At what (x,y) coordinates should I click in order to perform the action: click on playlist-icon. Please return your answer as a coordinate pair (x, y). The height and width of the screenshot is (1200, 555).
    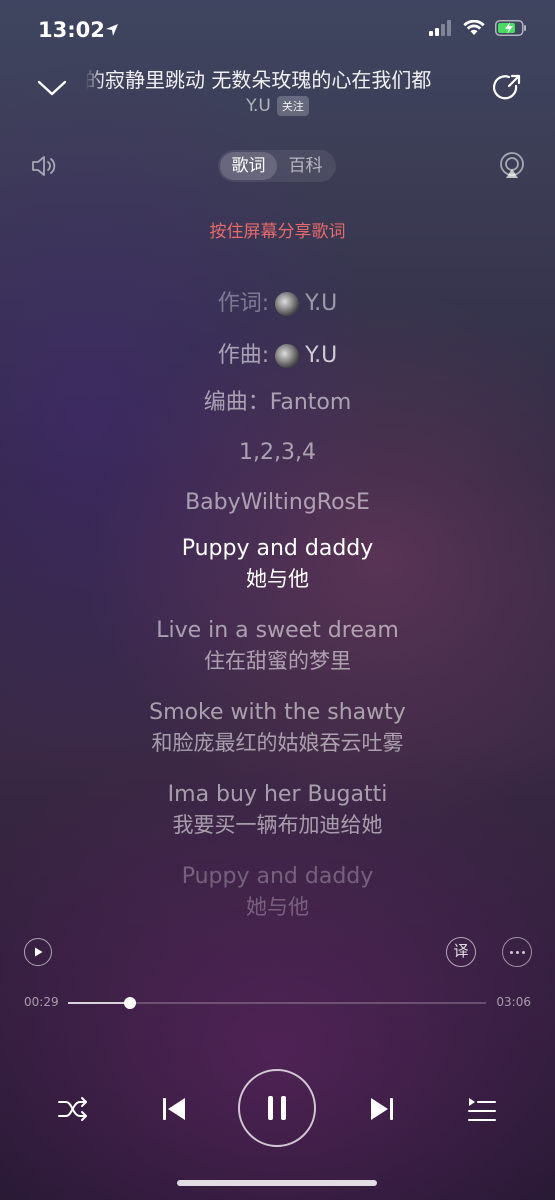
    Looking at the image, I should click on (482, 1109).